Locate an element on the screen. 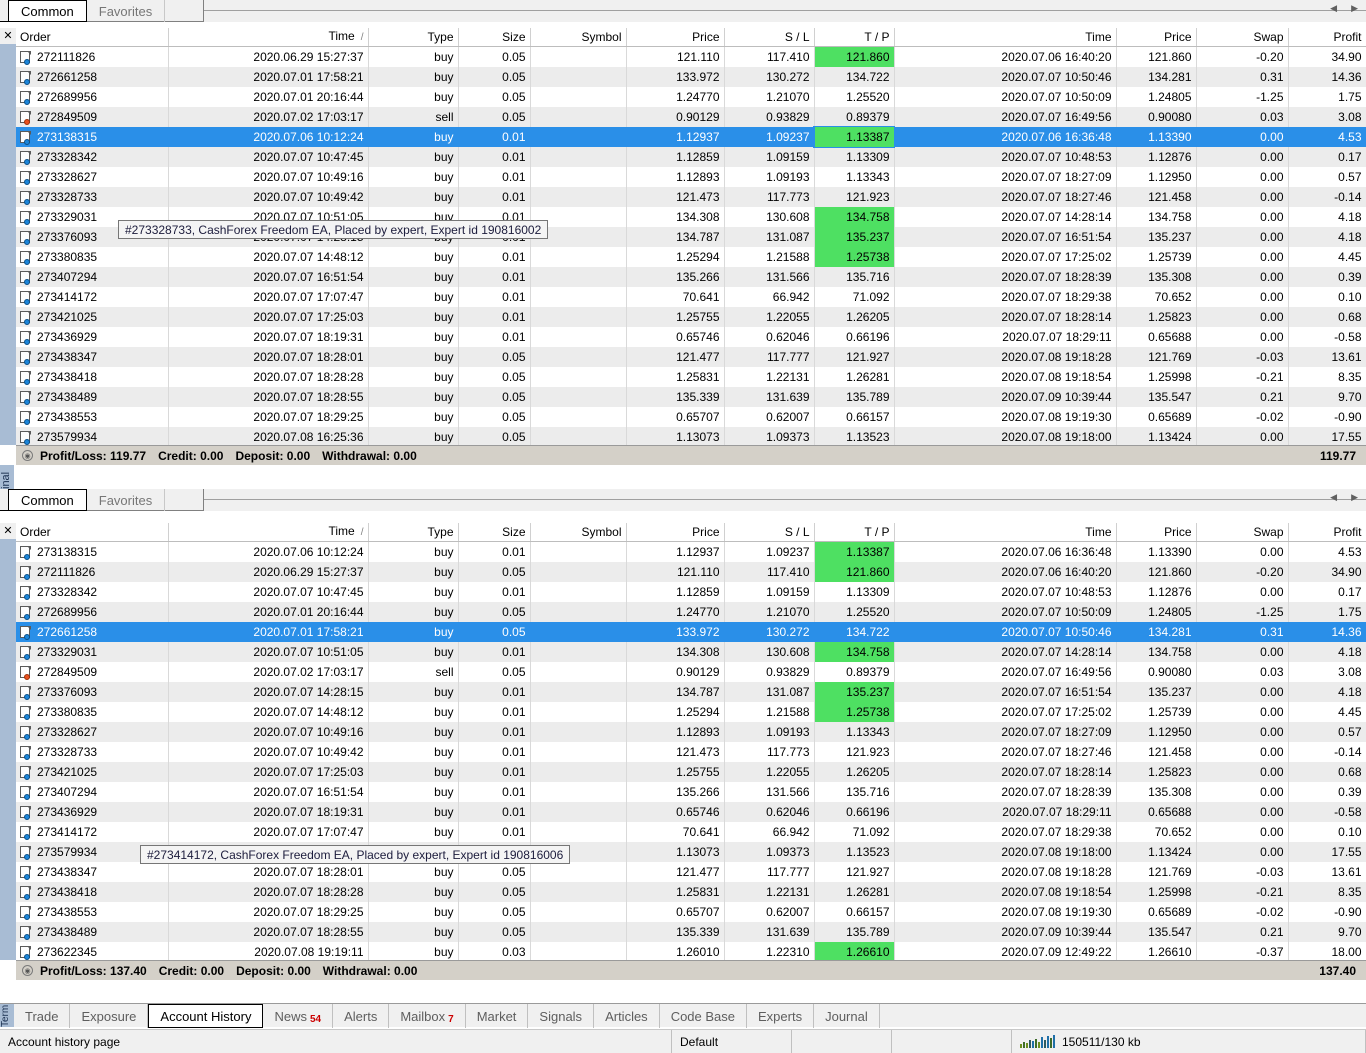 The image size is (1366, 1053). col-header-time-open: Time / is located at coordinates (268, 37).